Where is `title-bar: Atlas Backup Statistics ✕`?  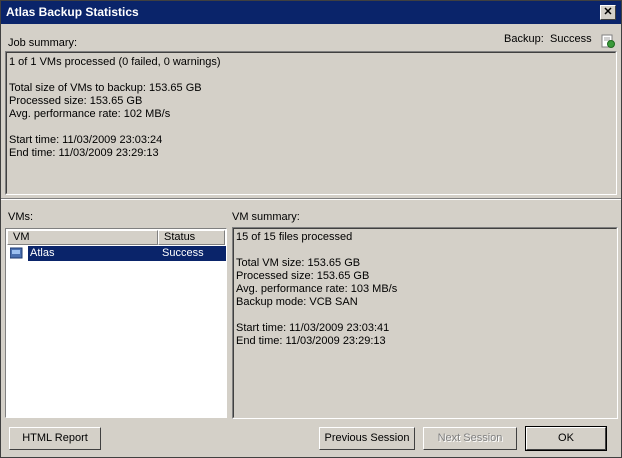 title-bar: Atlas Backup Statistics ✕ is located at coordinates (311, 12).